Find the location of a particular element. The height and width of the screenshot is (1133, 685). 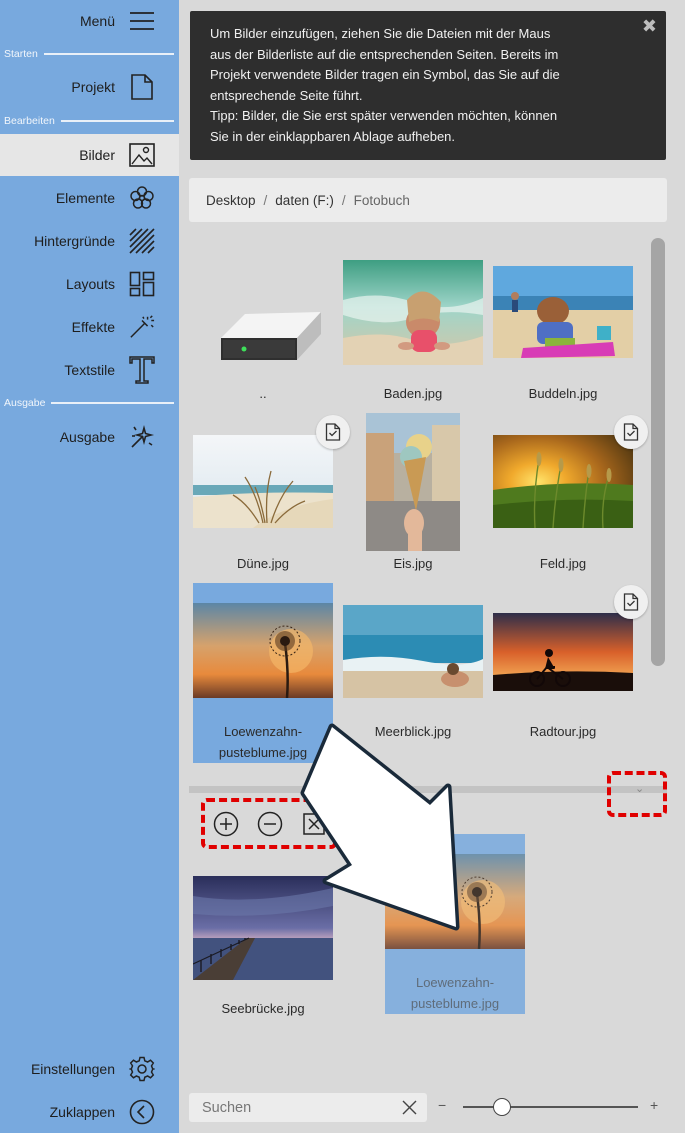

sidebar-item-elemente: Elemente is located at coordinates (89, 198).